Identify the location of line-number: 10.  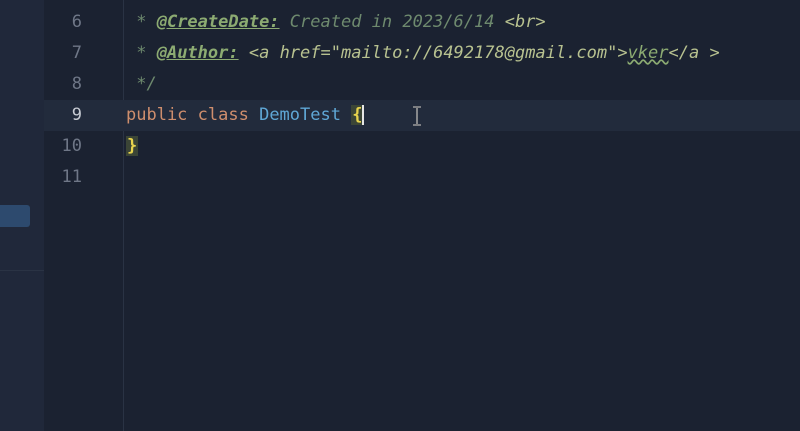
(63, 146).